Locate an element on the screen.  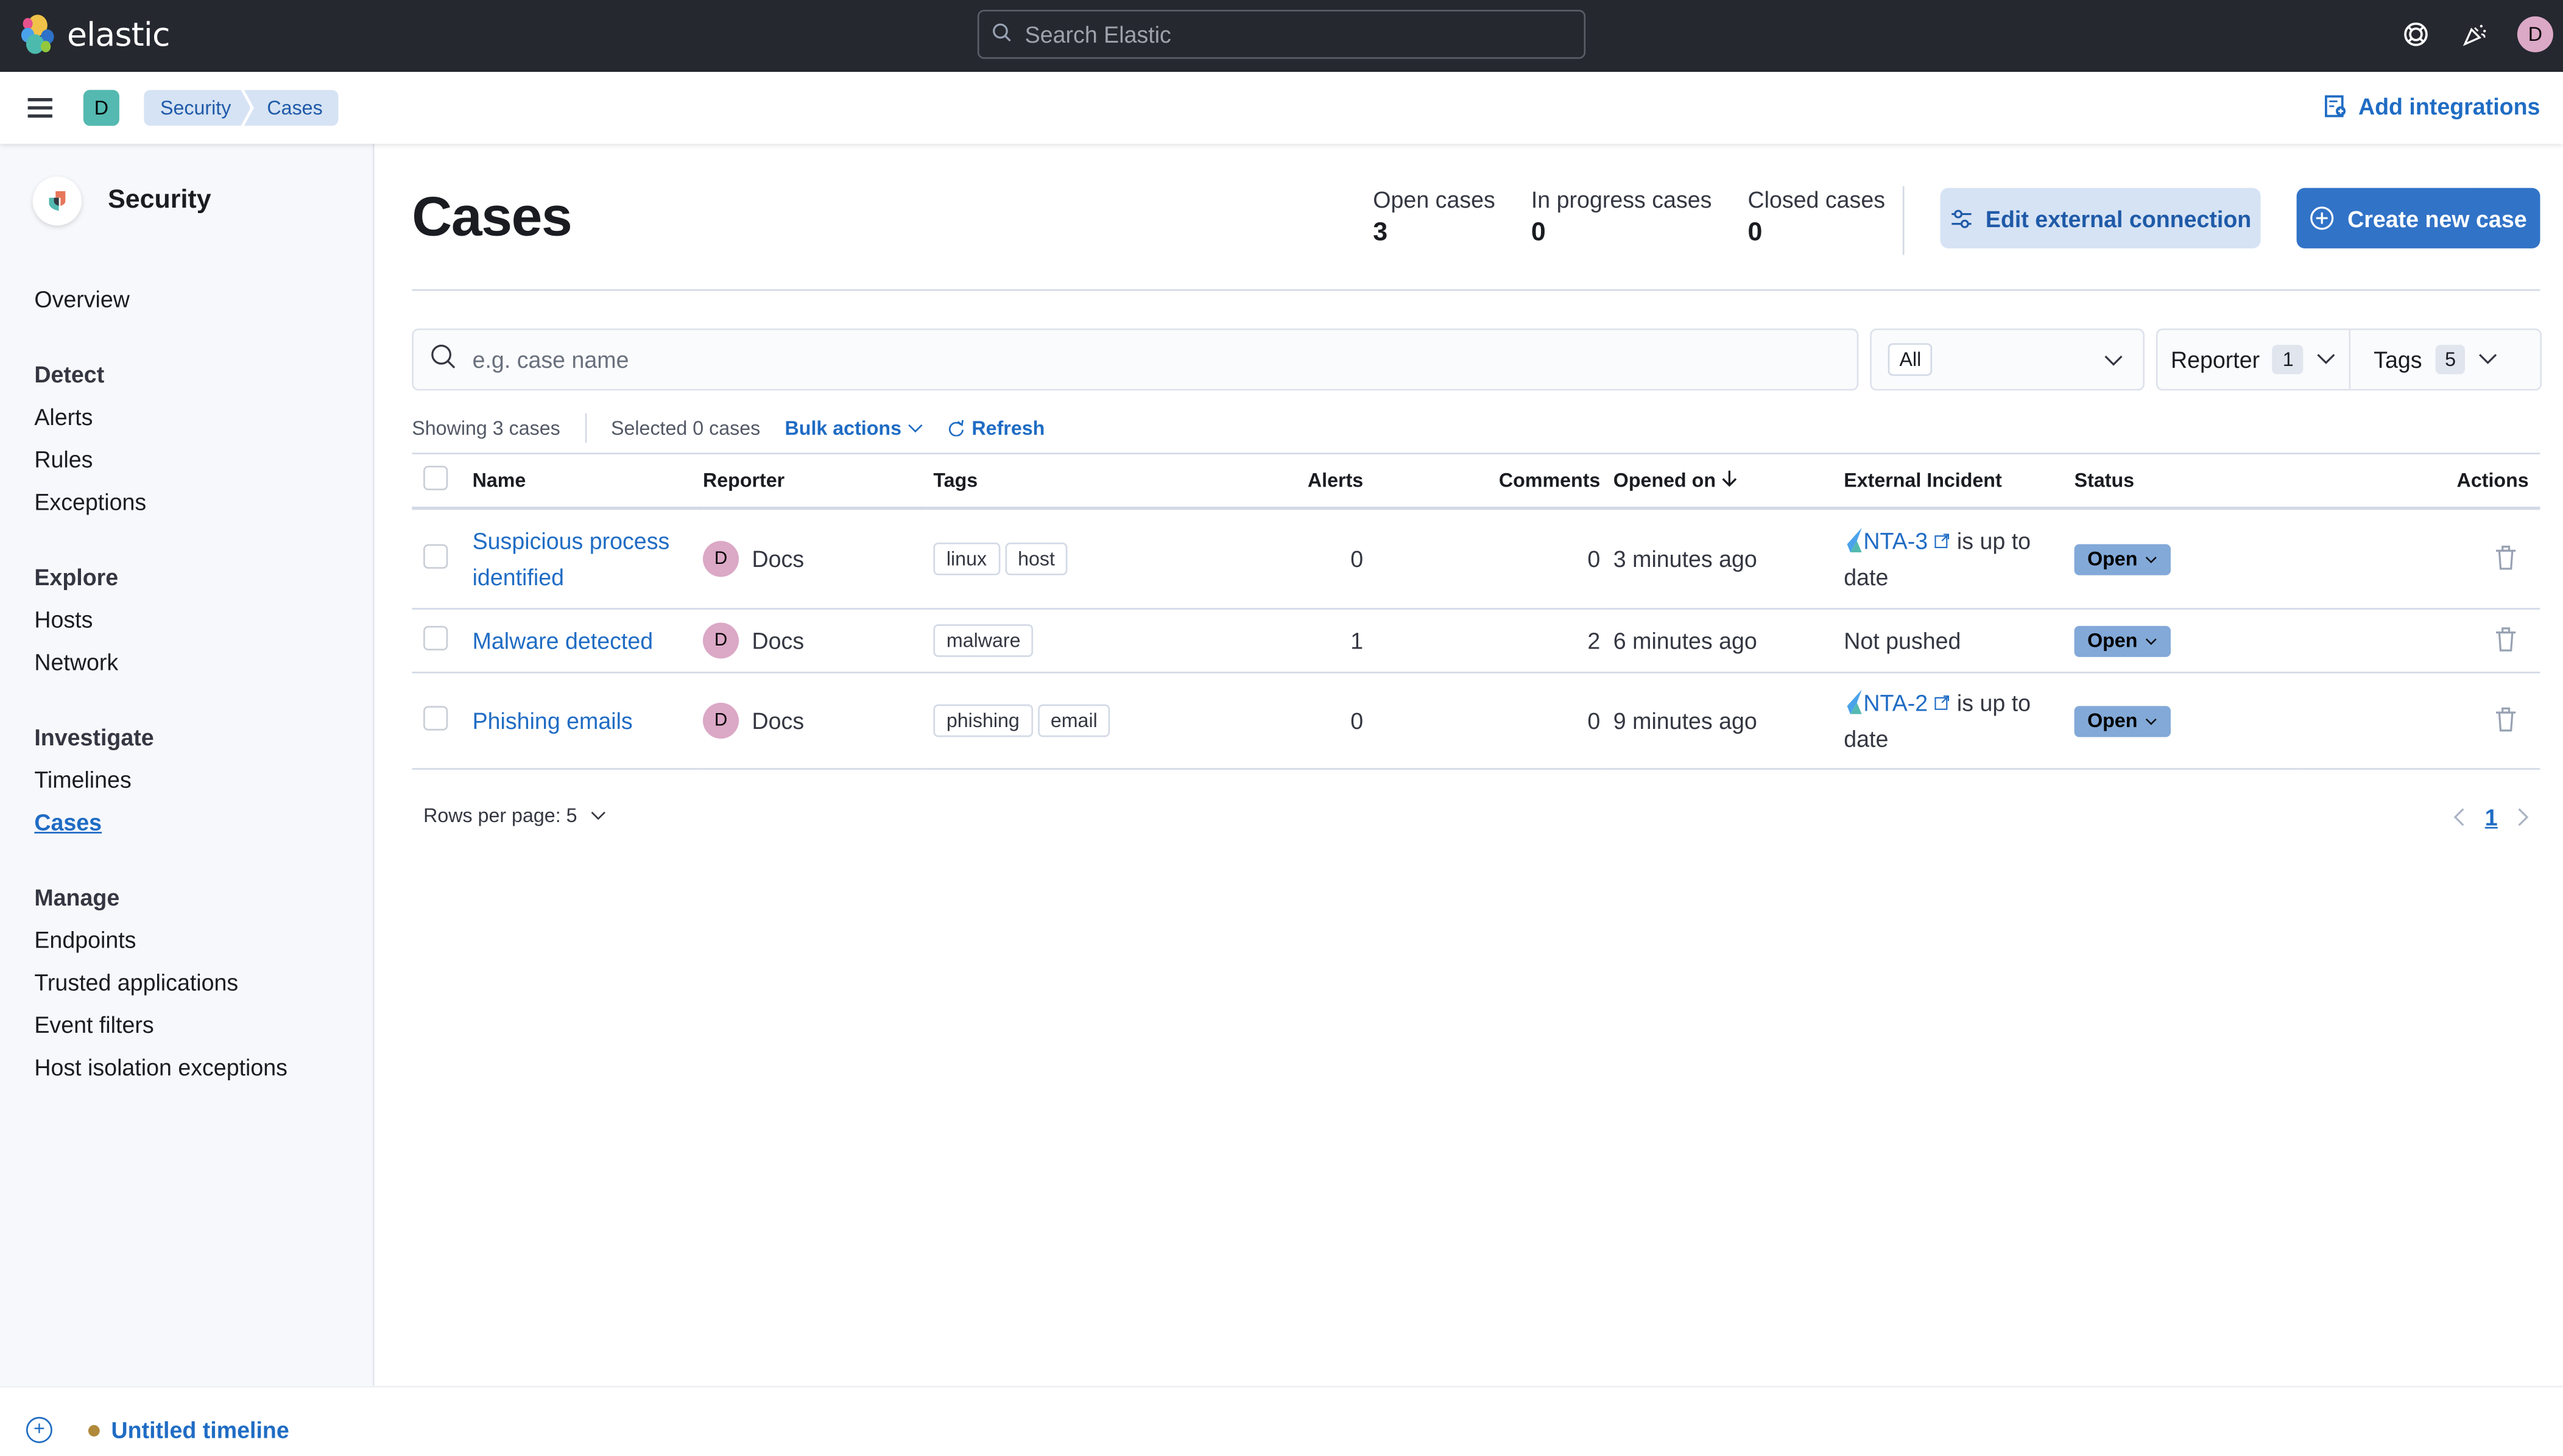
edit-external-connection-button: Edit external connection is located at coordinates (2100, 218).